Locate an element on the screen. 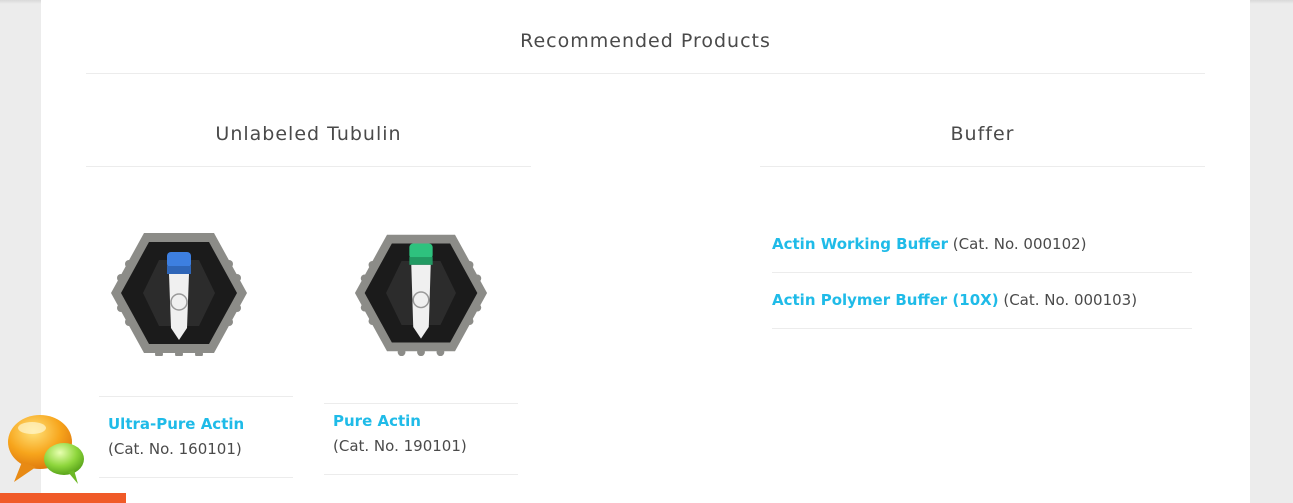 This screenshot has width=1293, height=503. product-cat-no: (Cat. No. 160101) is located at coordinates (175, 449).